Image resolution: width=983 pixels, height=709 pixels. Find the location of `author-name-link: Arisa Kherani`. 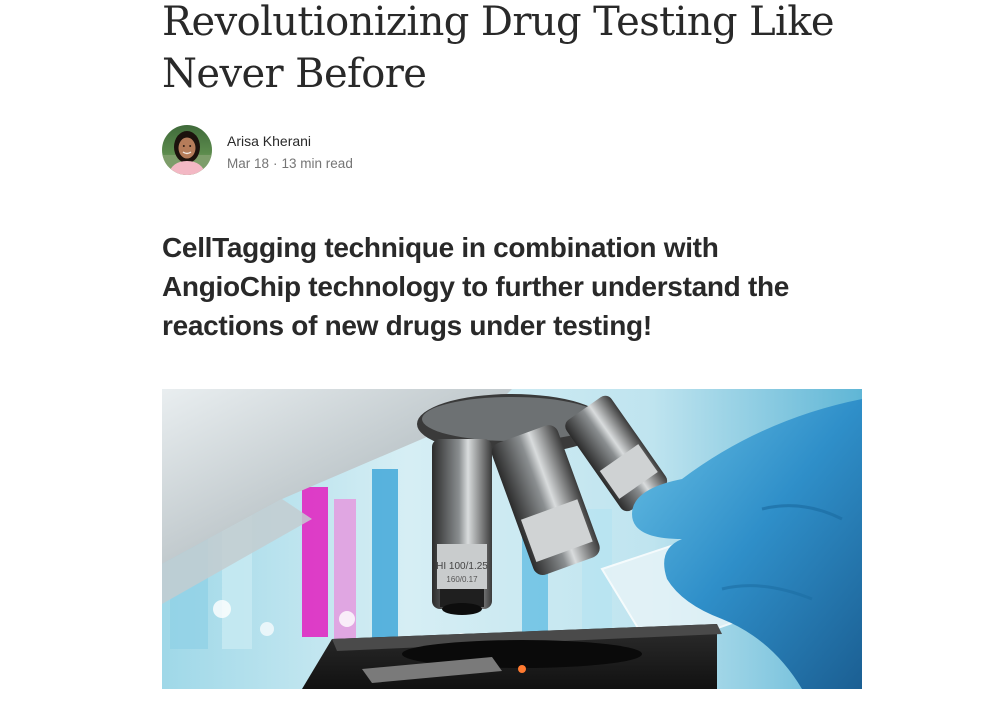

author-name-link: Arisa Kherani is located at coordinates (290, 141).